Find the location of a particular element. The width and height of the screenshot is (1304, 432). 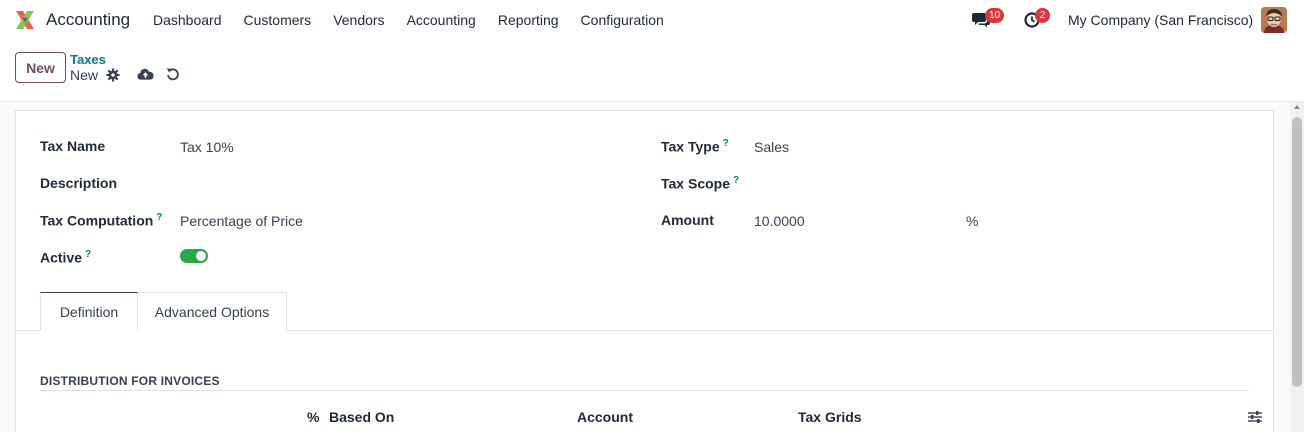

menu-customers: Customers is located at coordinates (278, 20).